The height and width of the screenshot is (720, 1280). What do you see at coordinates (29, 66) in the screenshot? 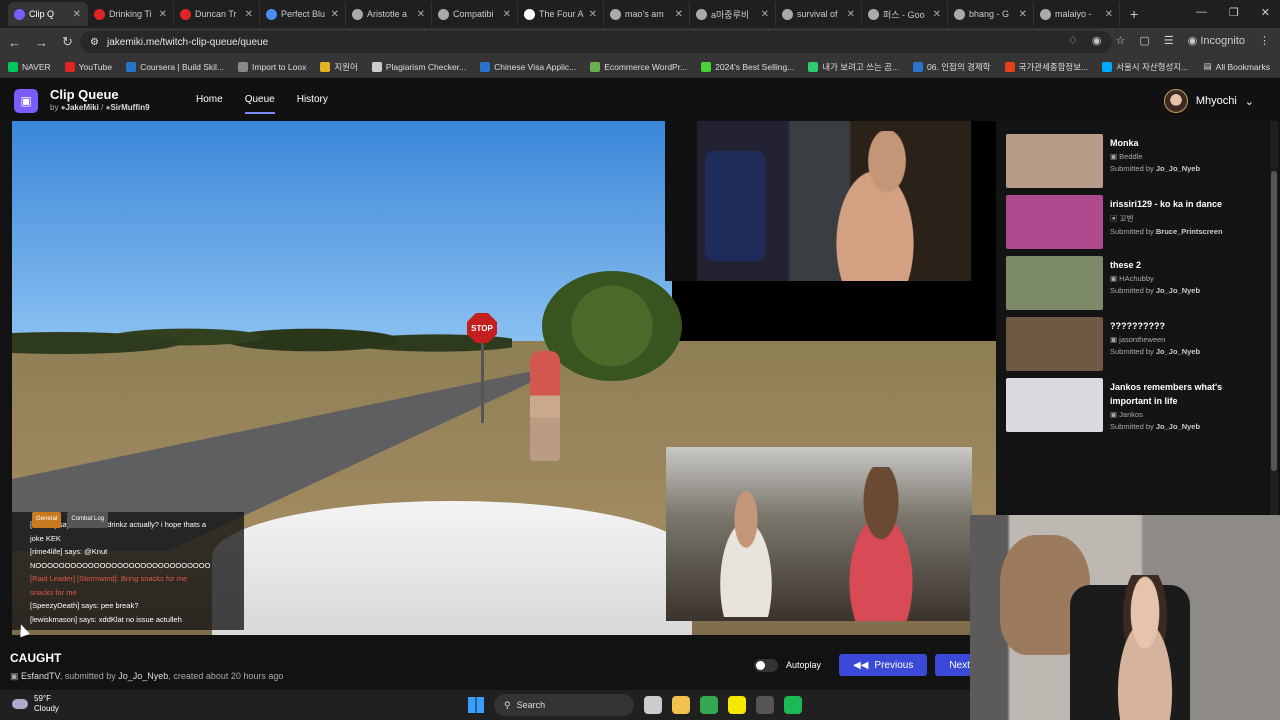
I see `bookmark-item: NAVER` at bounding box center [29, 66].